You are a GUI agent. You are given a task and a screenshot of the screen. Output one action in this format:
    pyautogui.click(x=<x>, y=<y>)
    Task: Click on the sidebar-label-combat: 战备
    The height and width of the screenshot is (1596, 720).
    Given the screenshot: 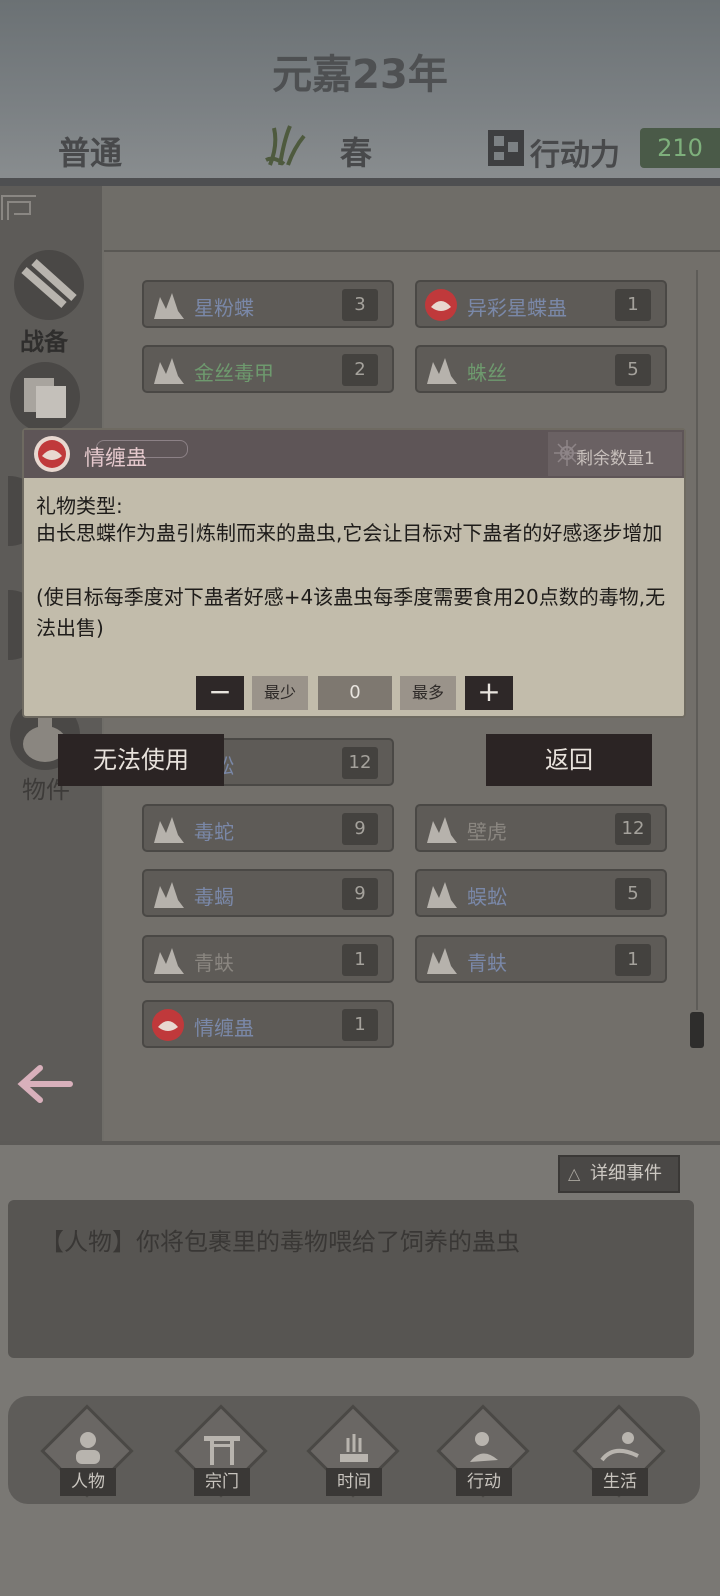 What is the action you would take?
    pyautogui.click(x=44, y=342)
    